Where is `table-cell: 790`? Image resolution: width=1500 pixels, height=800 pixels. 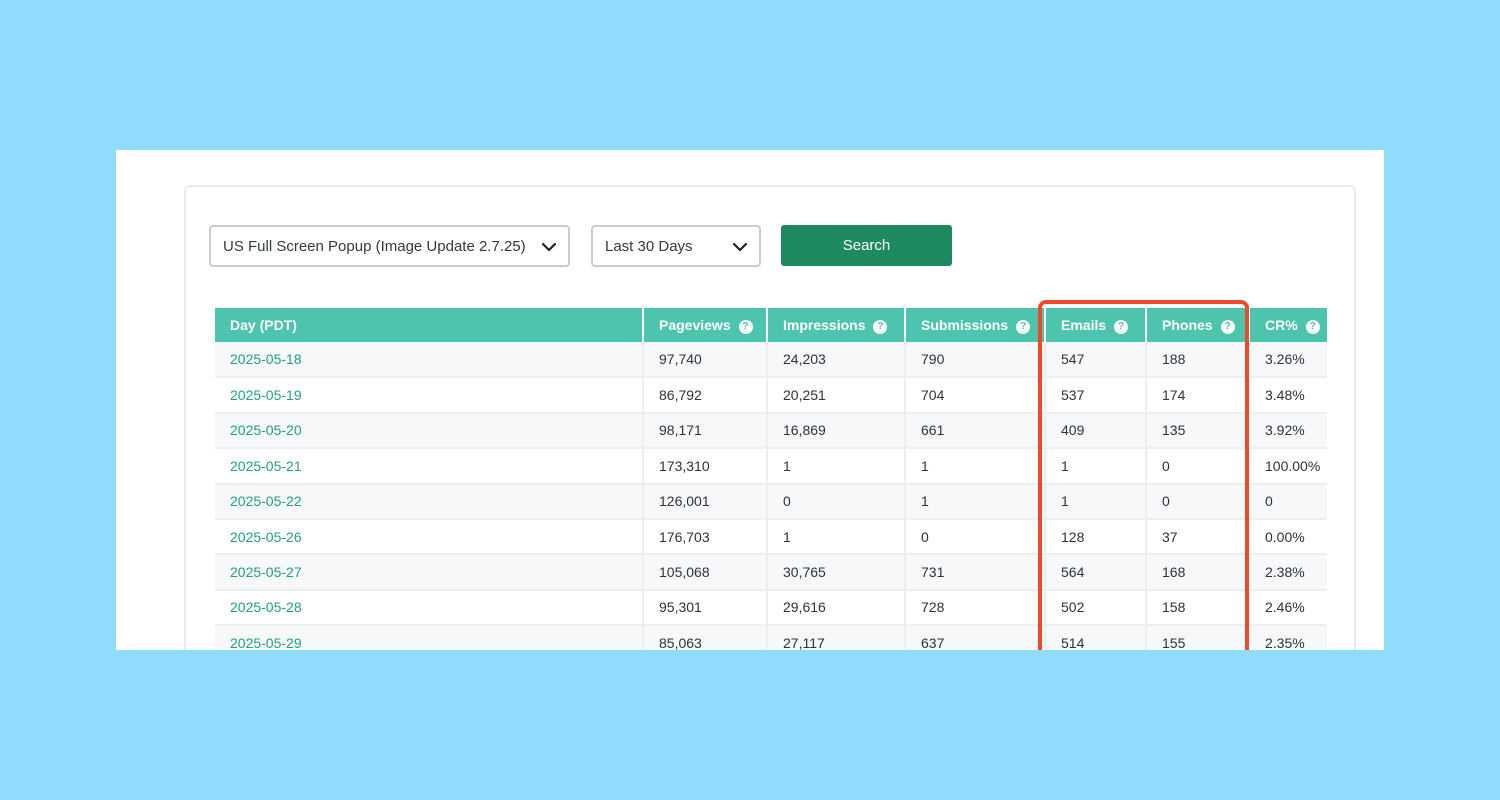
table-cell: 790 is located at coordinates (974, 360).